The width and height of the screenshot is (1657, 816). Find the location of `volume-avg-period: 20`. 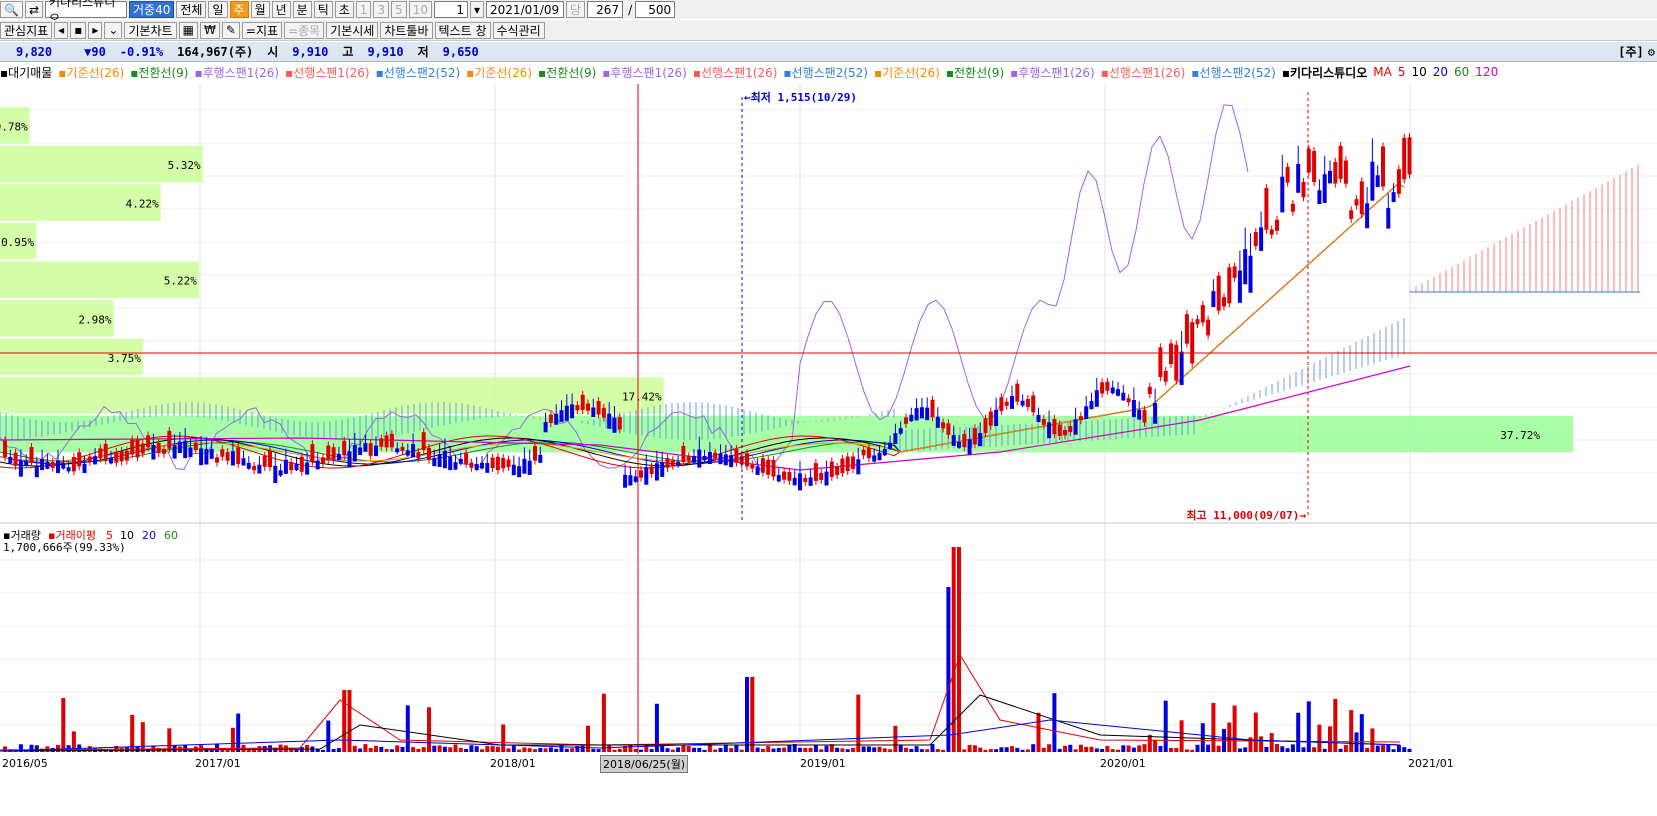

volume-avg-period: 20 is located at coordinates (149, 535).